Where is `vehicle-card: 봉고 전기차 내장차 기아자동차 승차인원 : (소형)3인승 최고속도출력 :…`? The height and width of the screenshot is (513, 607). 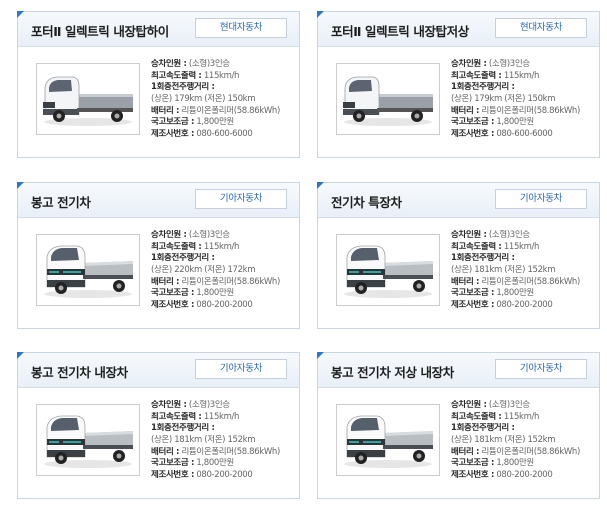 vehicle-card: 봉고 전기차 내장차 기아자동차 승차인원 : (소형)3인승 최고속도출력 :… is located at coordinates (158, 425).